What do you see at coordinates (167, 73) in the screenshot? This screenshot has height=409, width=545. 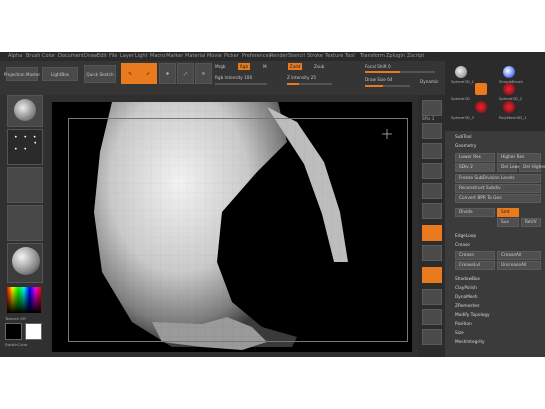 I see `move-button: ✥` at bounding box center [167, 73].